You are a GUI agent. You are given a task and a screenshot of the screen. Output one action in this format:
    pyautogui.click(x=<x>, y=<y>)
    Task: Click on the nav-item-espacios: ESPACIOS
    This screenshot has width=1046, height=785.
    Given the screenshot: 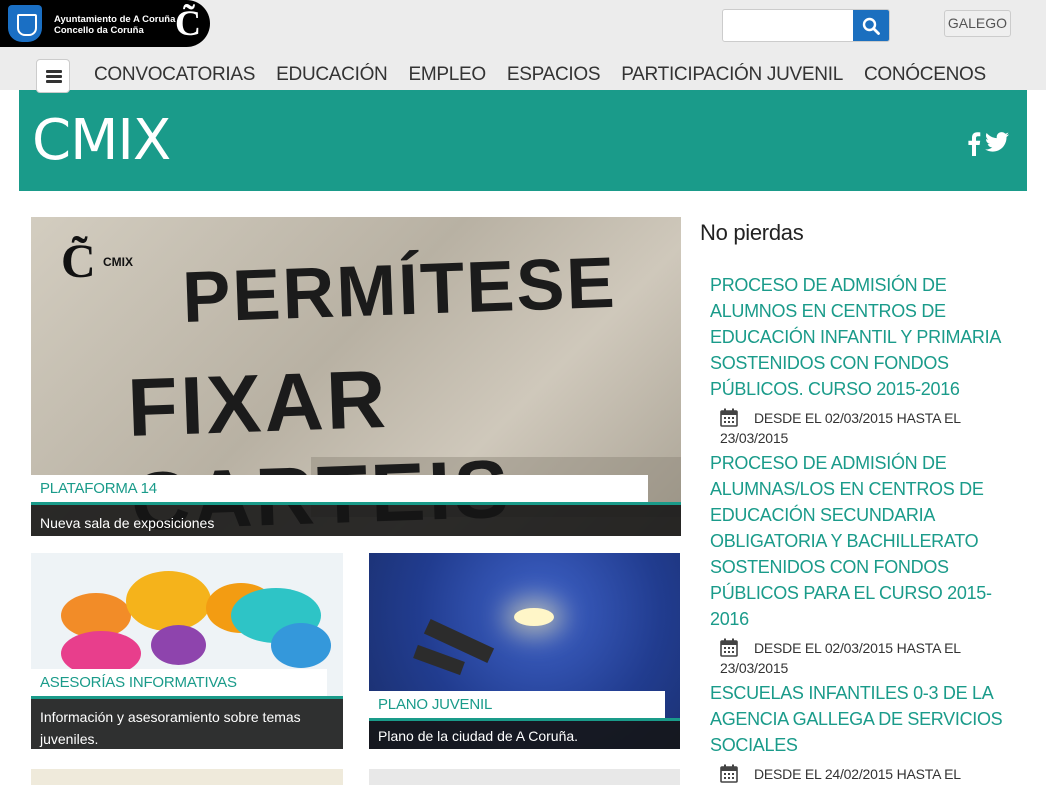 What is the action you would take?
    pyautogui.click(x=554, y=75)
    